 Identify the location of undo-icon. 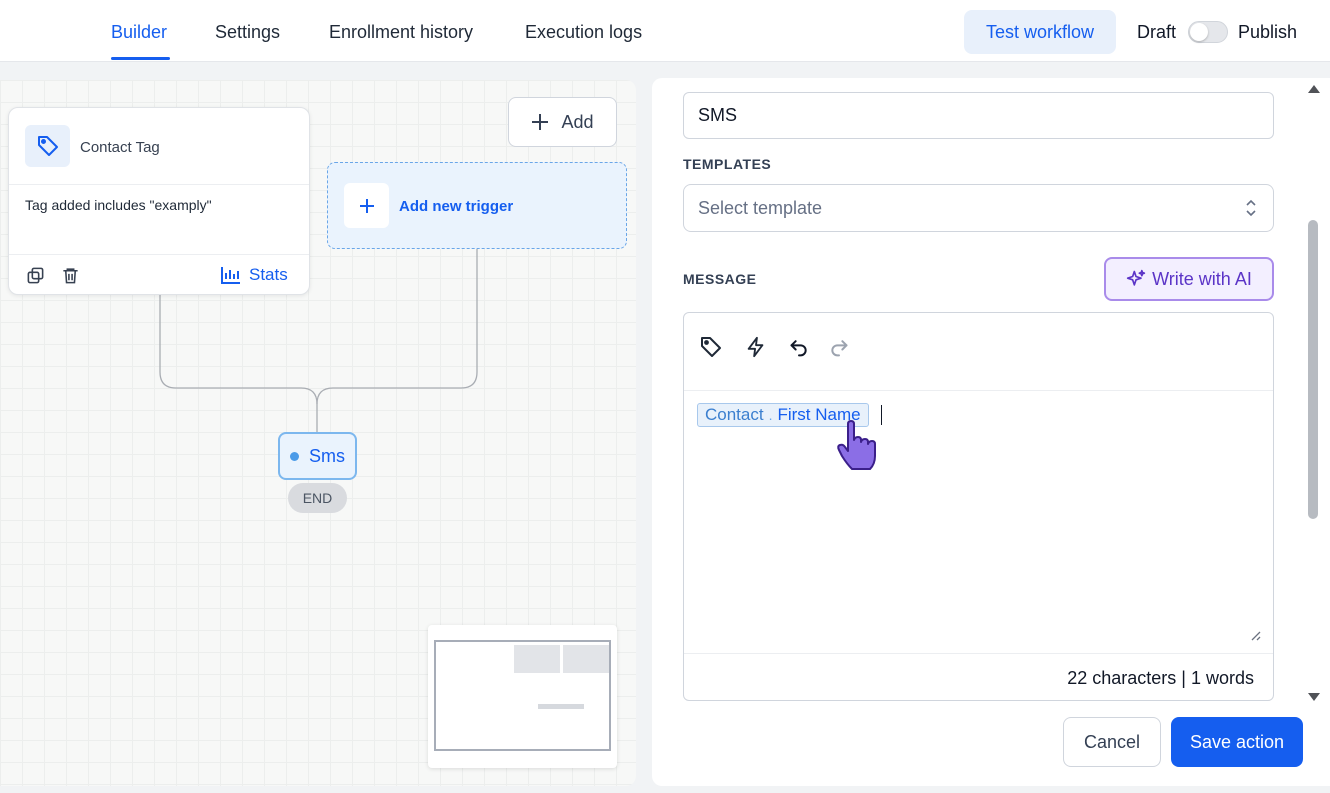
(799, 347).